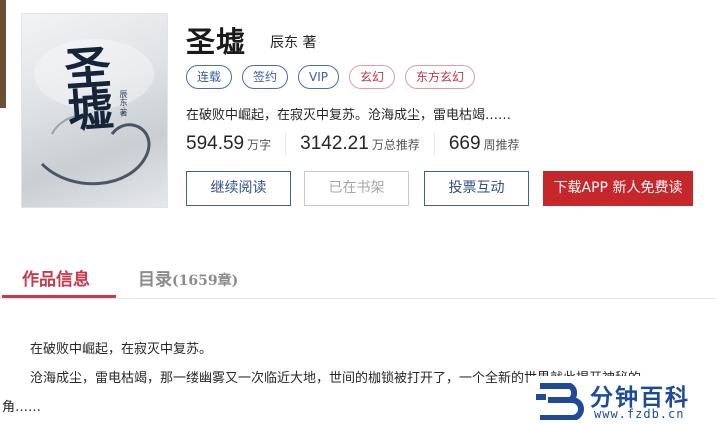 This screenshot has width=716, height=424. What do you see at coordinates (293, 42) in the screenshot?
I see `author-name: 辰东 著` at bounding box center [293, 42].